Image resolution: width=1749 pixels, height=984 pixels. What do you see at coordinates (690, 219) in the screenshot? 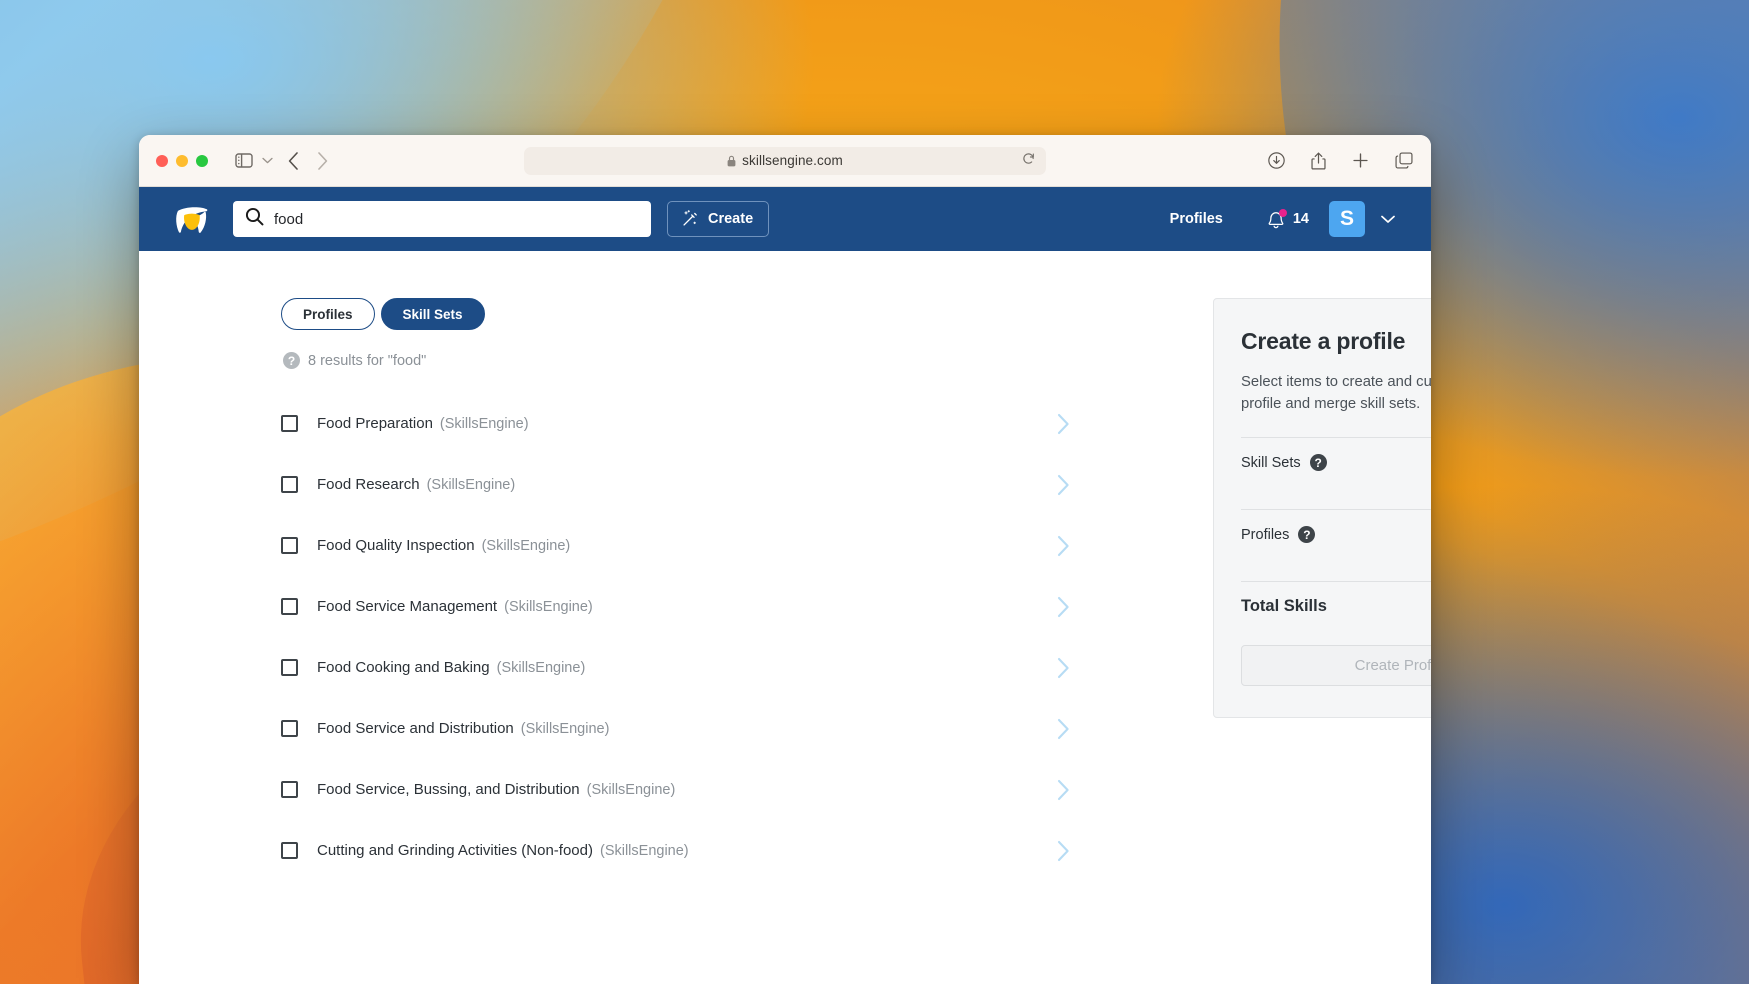
I see `magic-wand-icon` at bounding box center [690, 219].